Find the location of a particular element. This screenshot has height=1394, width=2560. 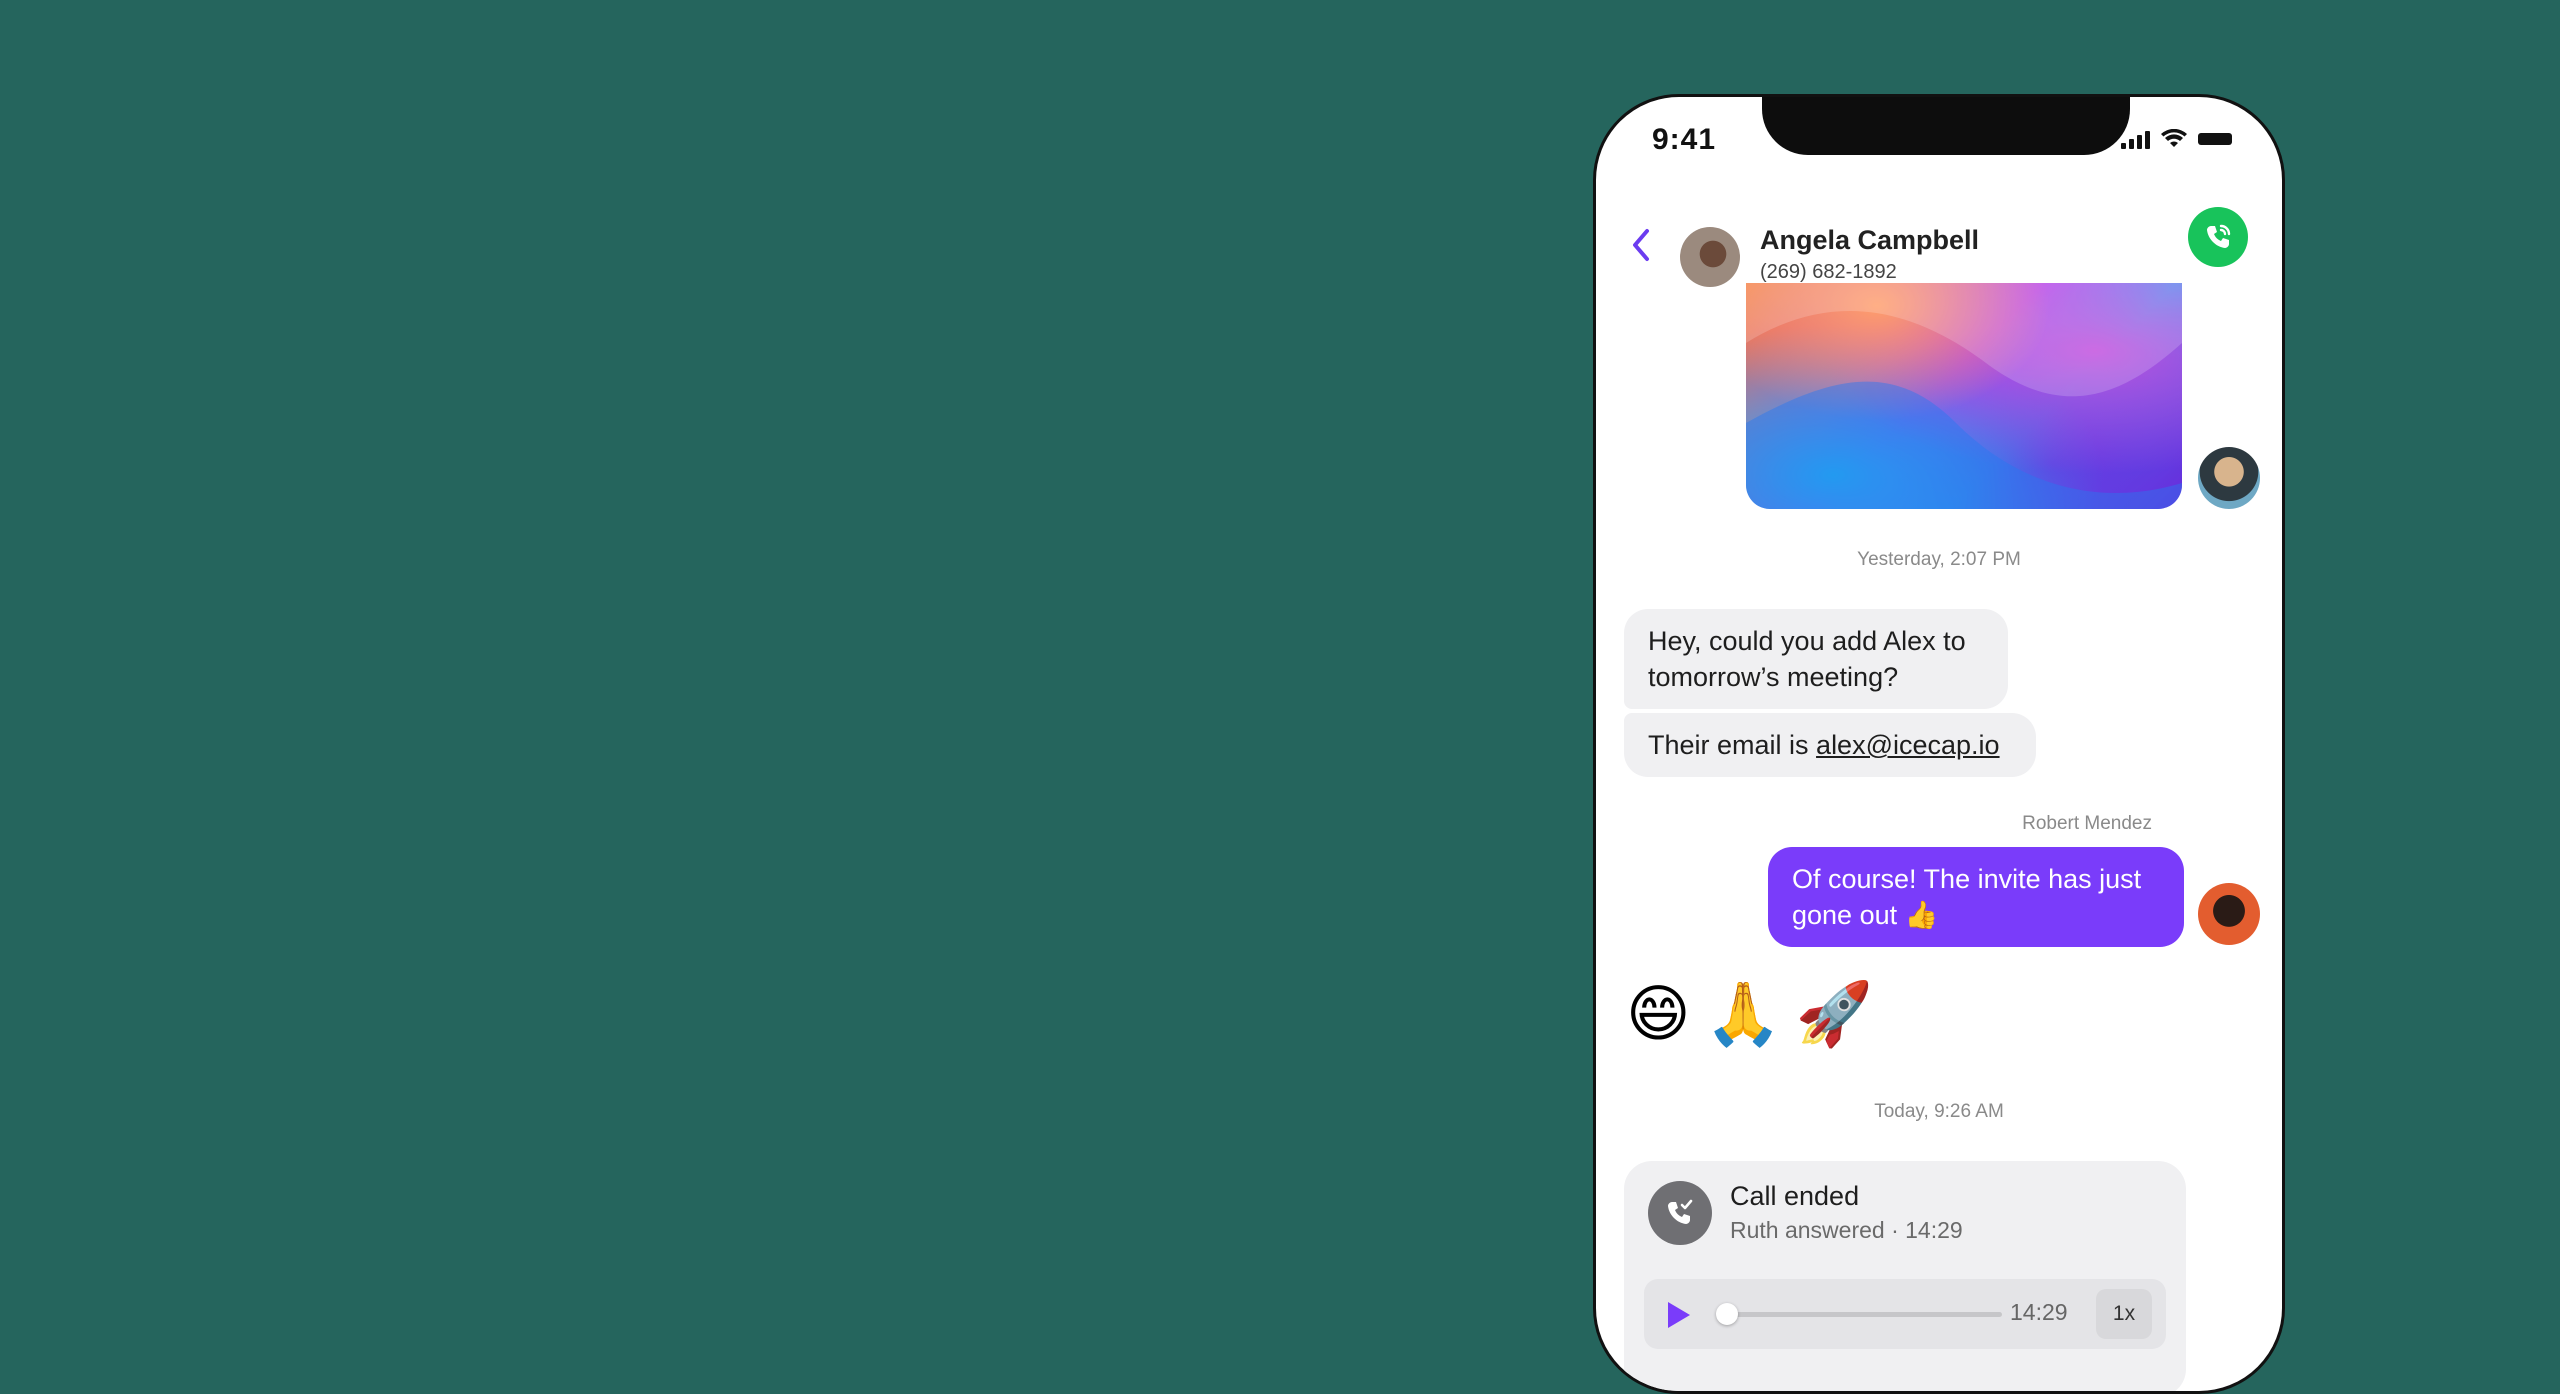

play-icon is located at coordinates (1679, 1315).